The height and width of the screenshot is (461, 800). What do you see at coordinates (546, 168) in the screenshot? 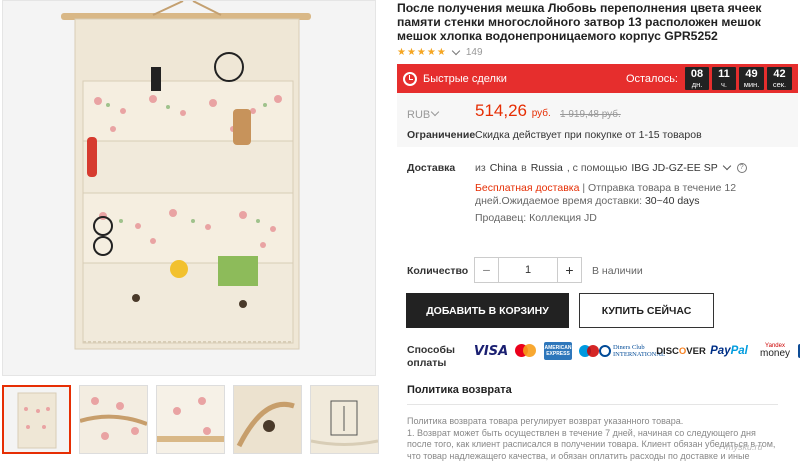
I see `ship-to: Russia` at bounding box center [546, 168].